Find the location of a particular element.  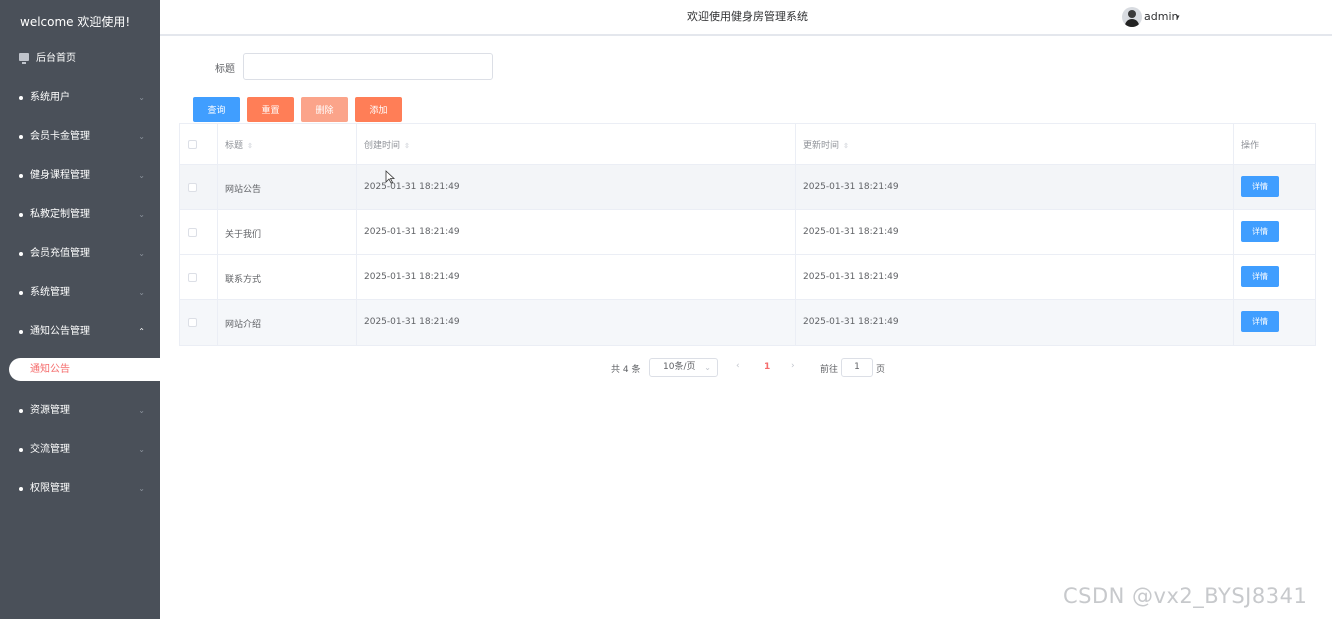

sidebar-item-notice: 通知公告管理 ⌃ is located at coordinates (80, 331).